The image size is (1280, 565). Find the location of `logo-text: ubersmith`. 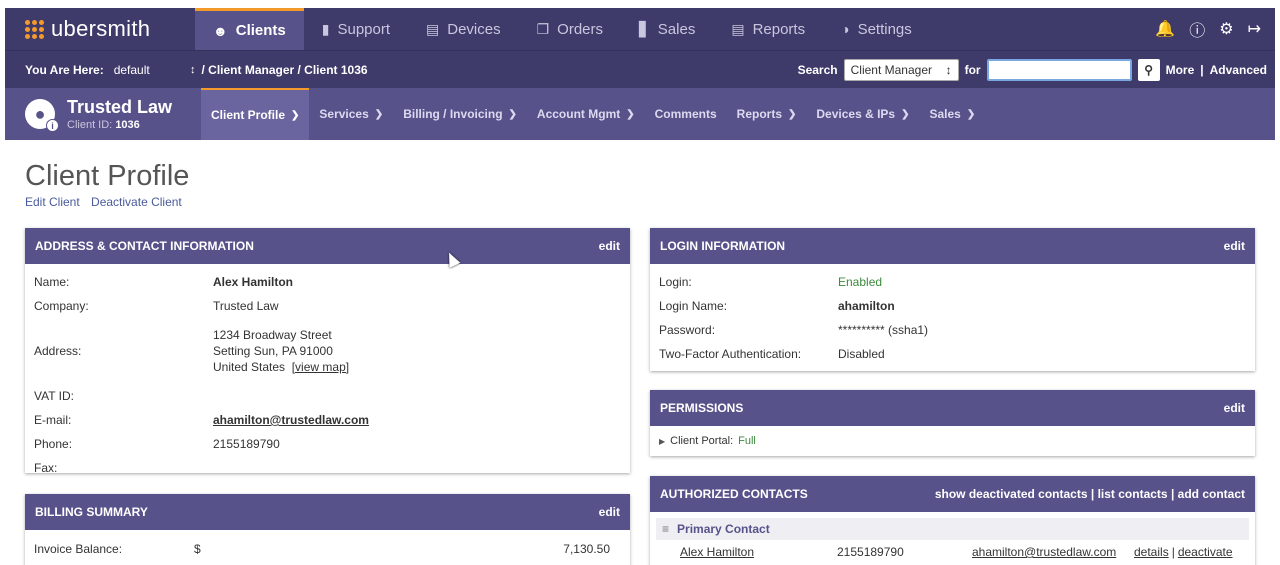

logo-text: ubersmith is located at coordinates (101, 28).